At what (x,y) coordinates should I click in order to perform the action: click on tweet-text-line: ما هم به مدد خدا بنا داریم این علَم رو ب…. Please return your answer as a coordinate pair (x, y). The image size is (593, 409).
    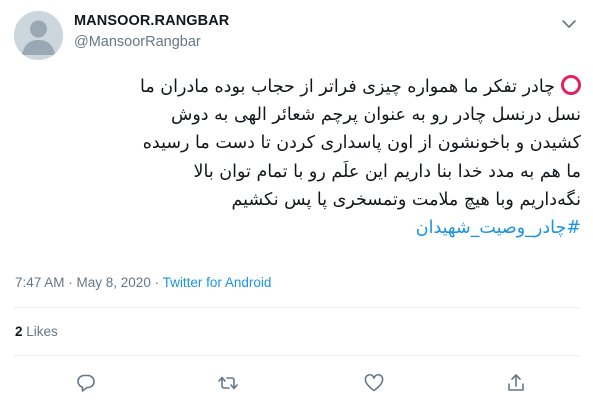
    Looking at the image, I should click on (387, 171).